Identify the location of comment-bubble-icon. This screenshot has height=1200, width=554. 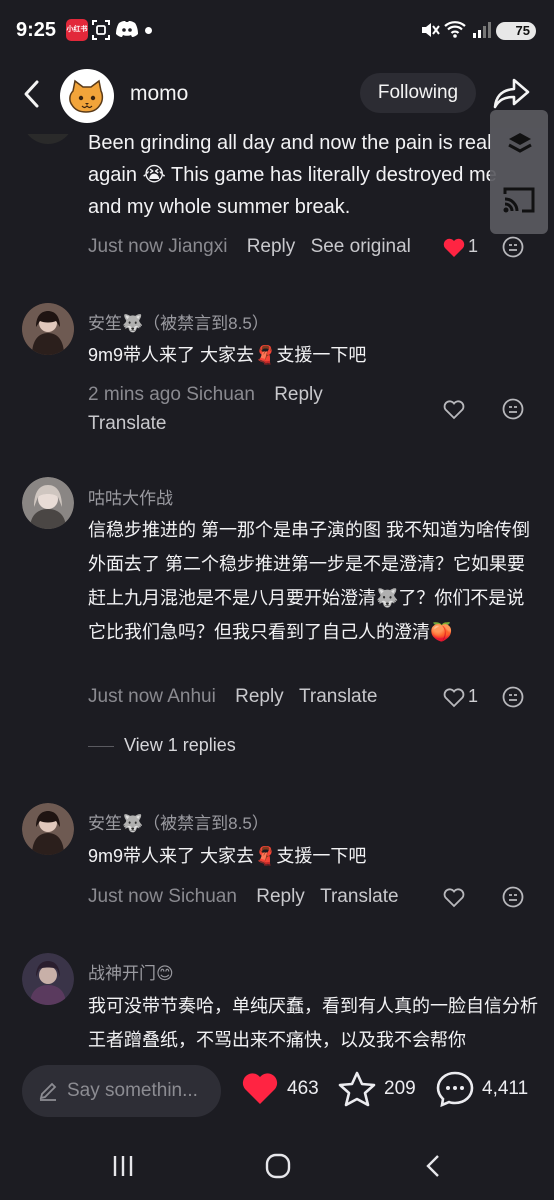
(455, 1089).